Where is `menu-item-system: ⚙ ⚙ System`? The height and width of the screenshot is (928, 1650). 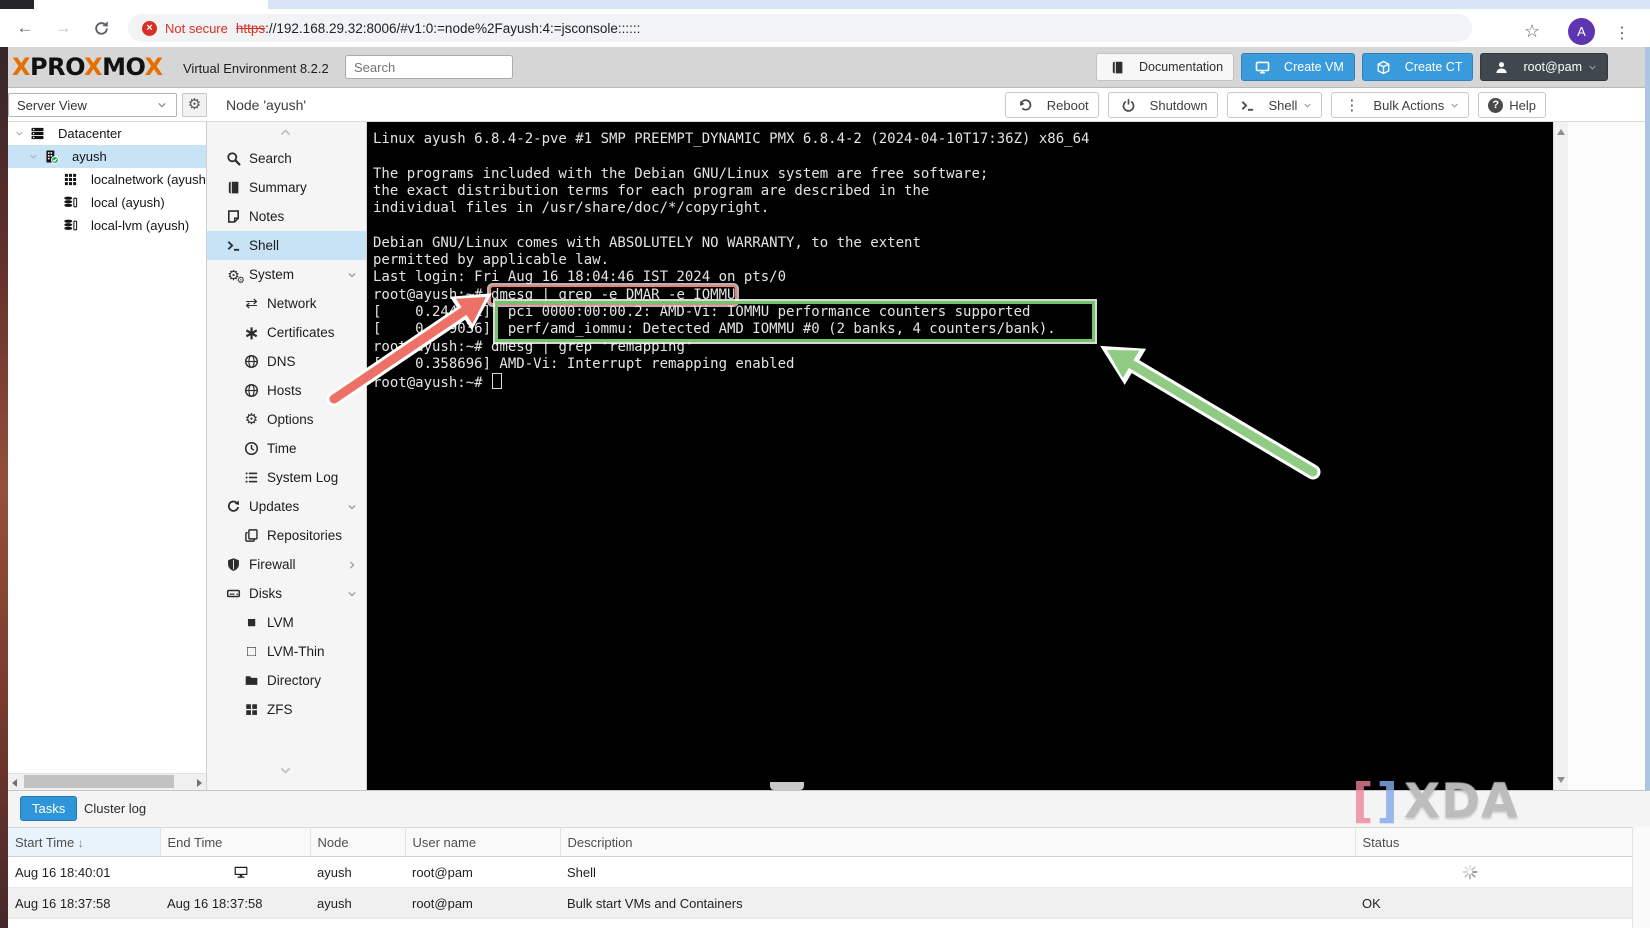 menu-item-system: ⚙ ⚙ System is located at coordinates (286, 274).